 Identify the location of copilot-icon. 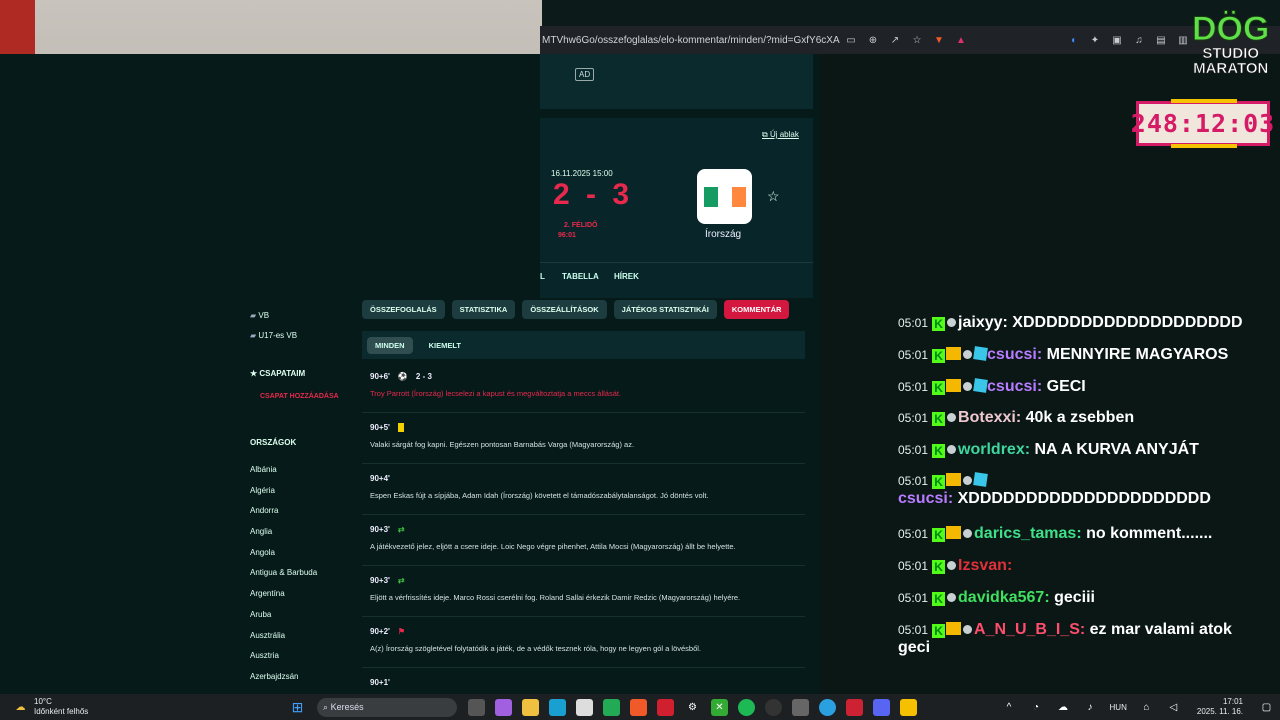
(503, 707).